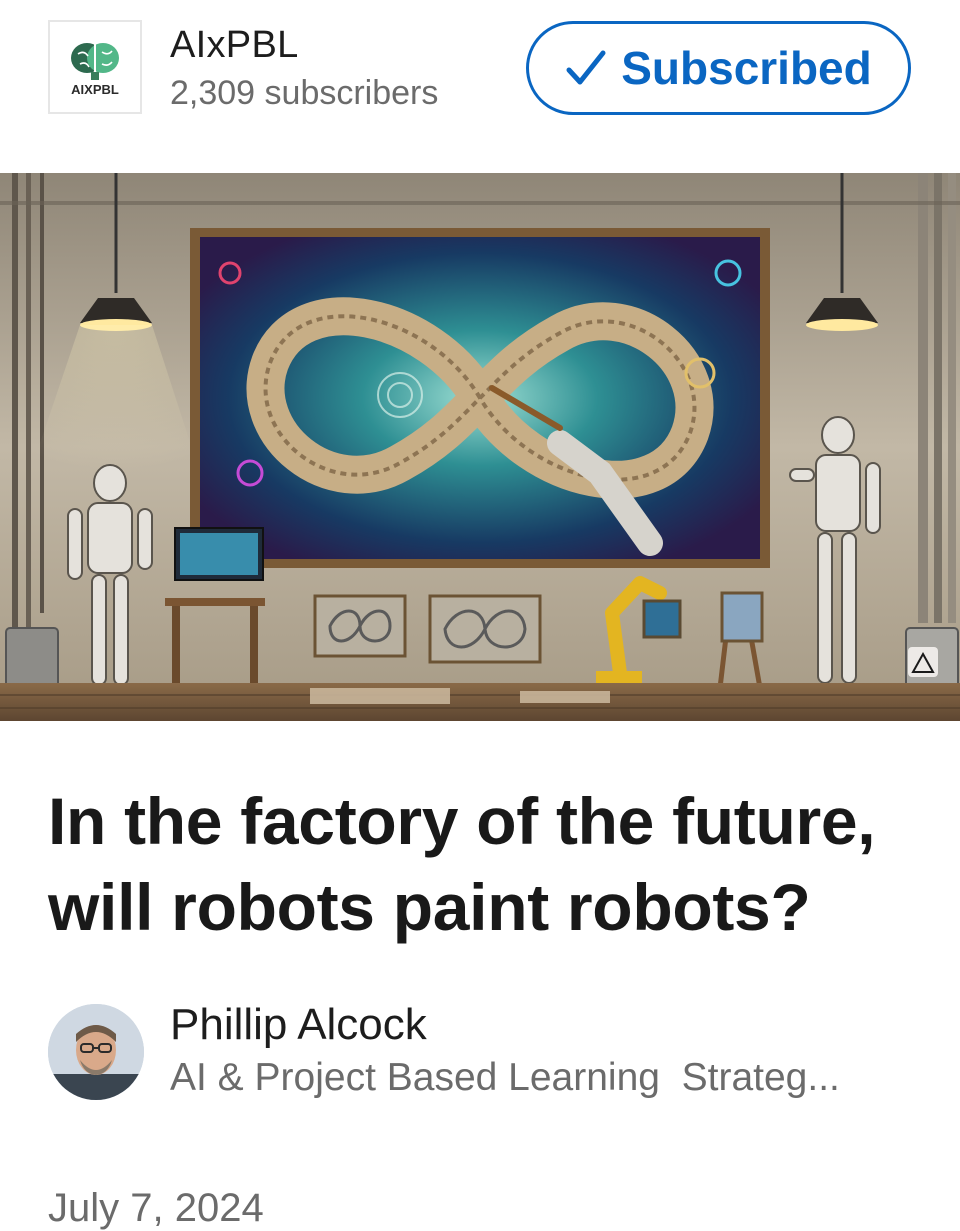 The image size is (960, 1231). What do you see at coordinates (746, 68) in the screenshot?
I see `subscribed-label: Subscribed` at bounding box center [746, 68].